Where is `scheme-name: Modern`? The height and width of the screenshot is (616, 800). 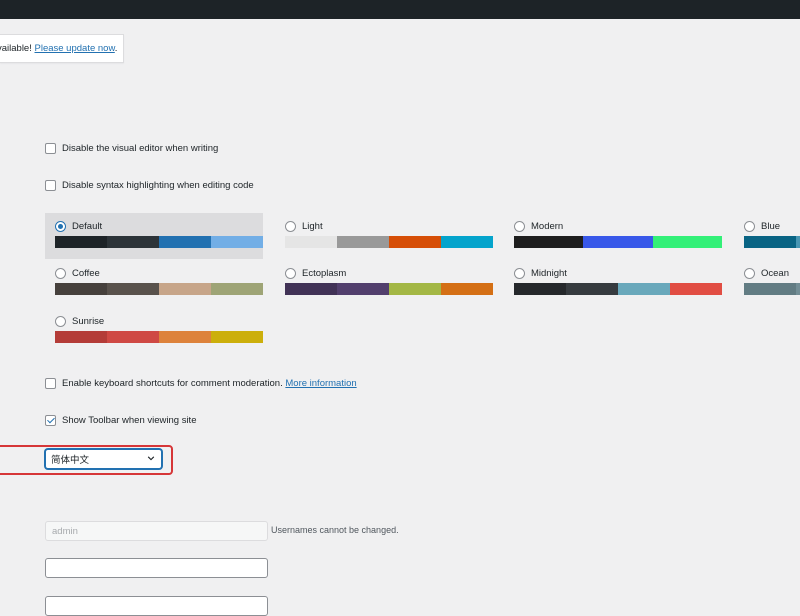 scheme-name: Modern is located at coordinates (547, 226).